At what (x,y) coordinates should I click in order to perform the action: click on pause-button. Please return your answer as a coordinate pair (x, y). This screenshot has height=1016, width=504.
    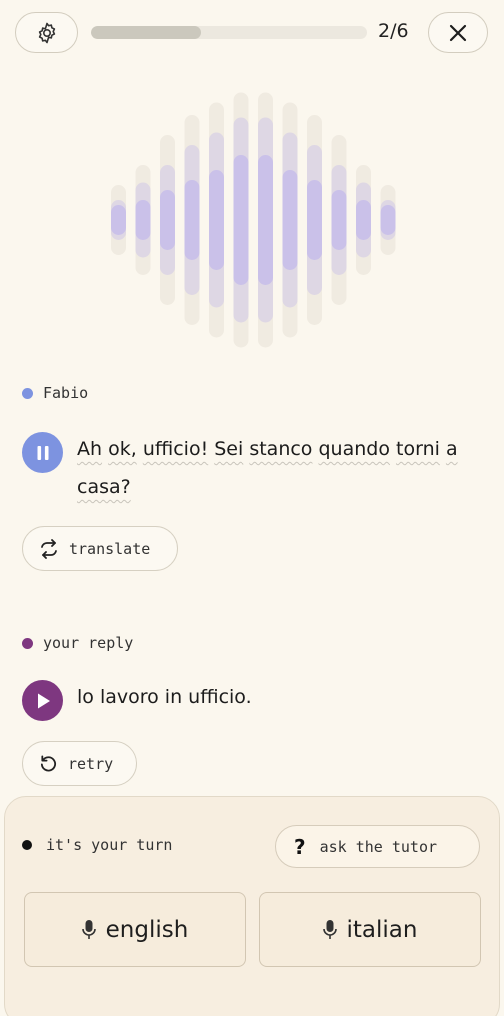
    Looking at the image, I should click on (42, 452).